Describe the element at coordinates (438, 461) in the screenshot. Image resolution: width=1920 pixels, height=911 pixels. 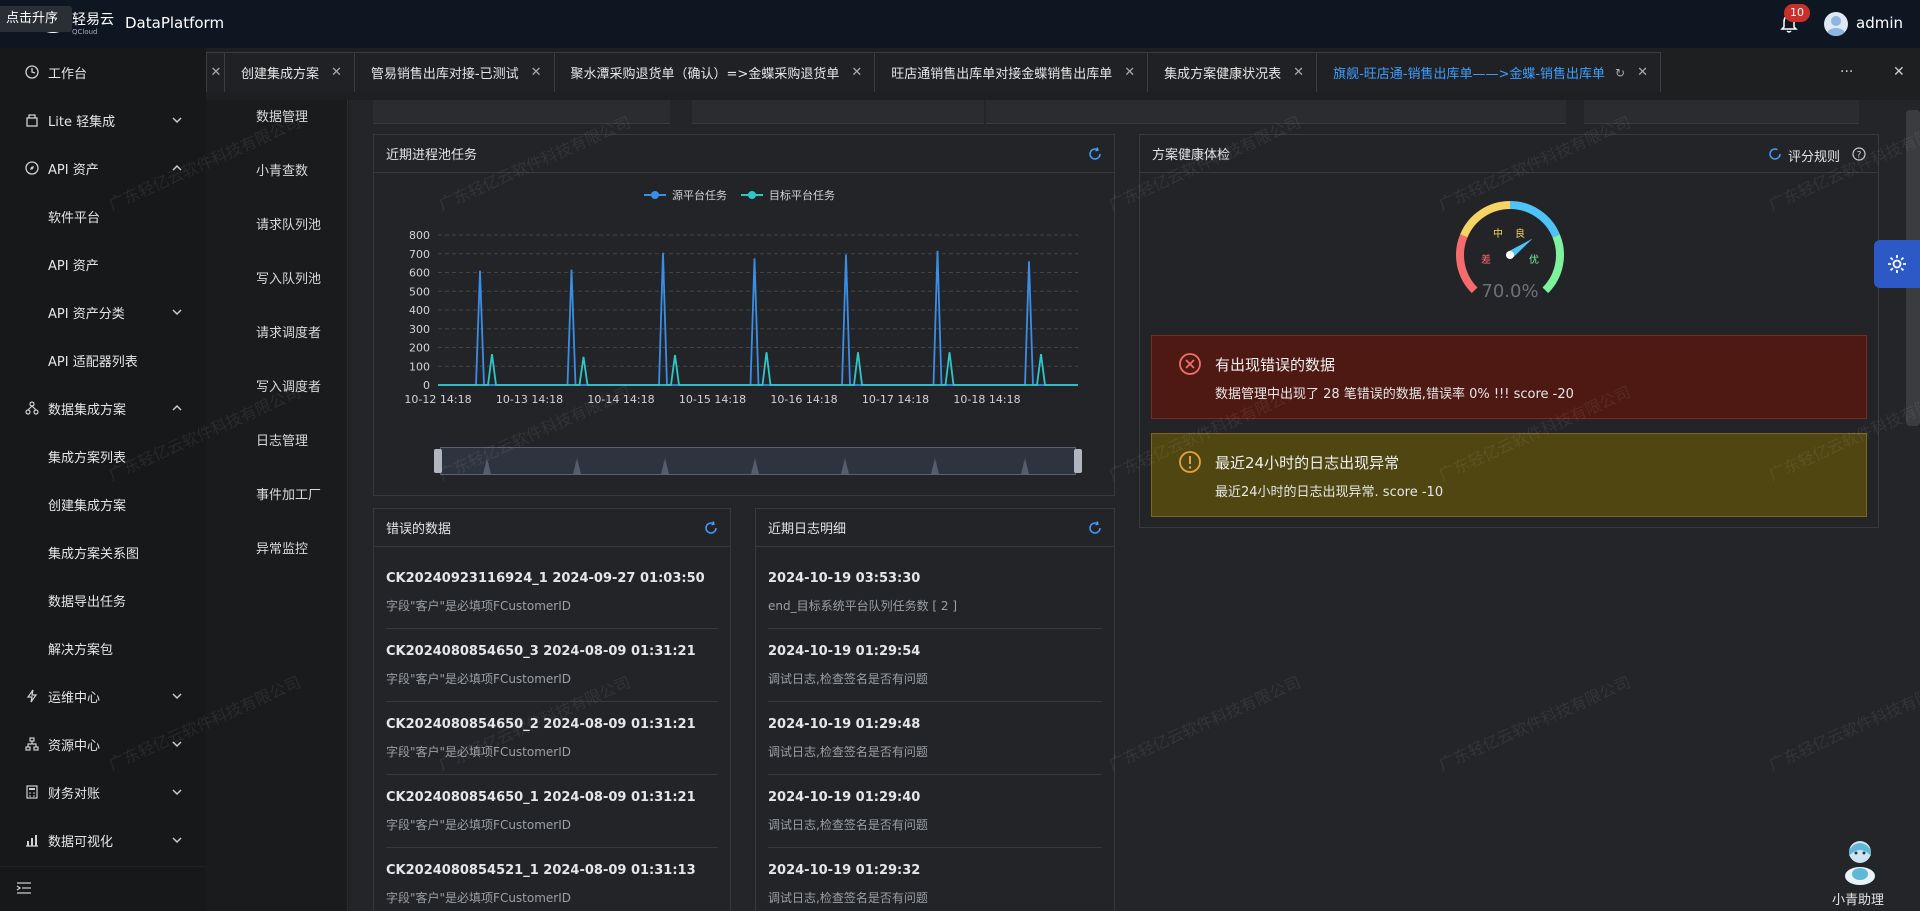
I see `slider-handle-left` at that location.